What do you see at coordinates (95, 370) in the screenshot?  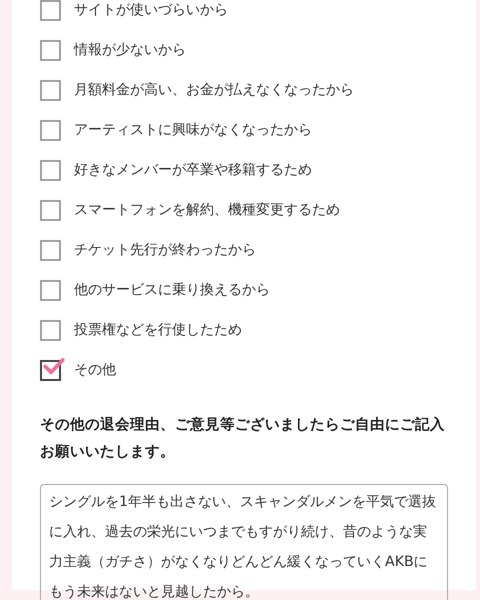 I see `checkbox-label: その他` at bounding box center [95, 370].